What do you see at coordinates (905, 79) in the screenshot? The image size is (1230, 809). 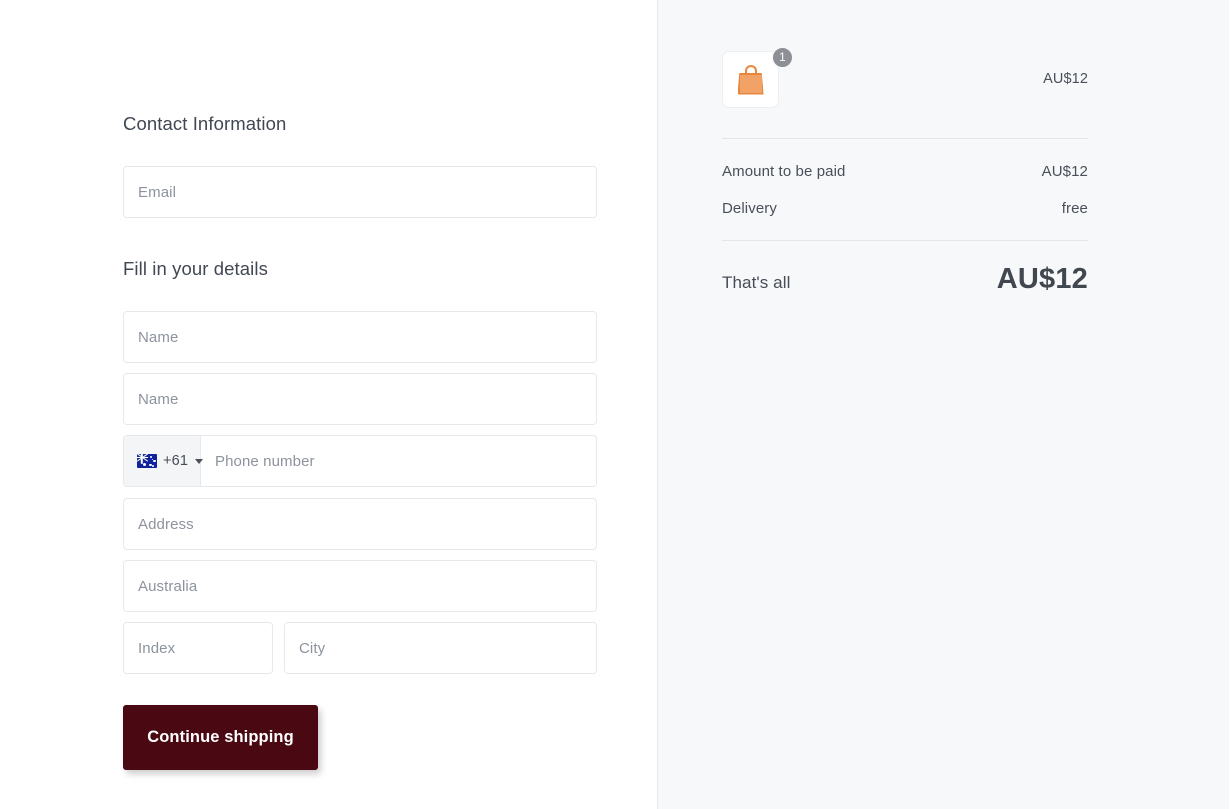 I see `cart-item-row: 1 AU$12` at bounding box center [905, 79].